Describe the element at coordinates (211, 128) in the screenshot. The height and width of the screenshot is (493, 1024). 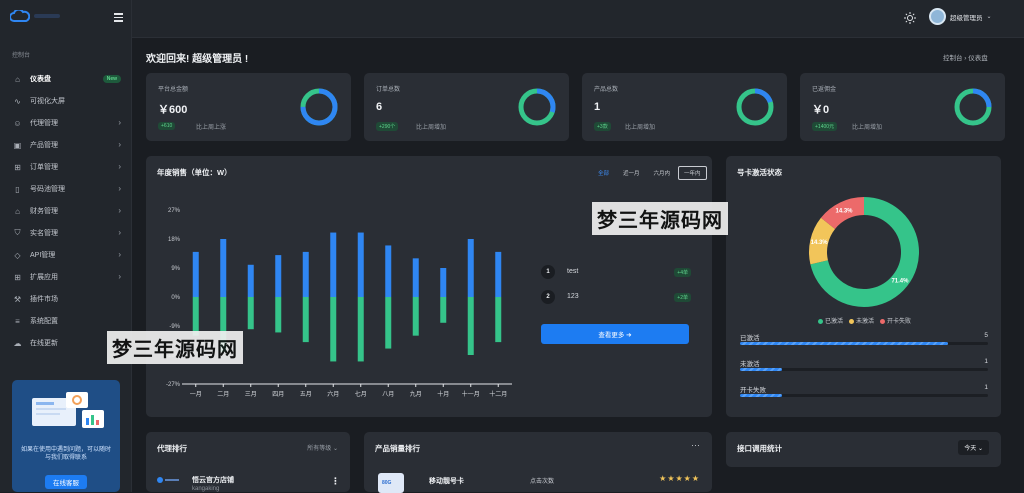
I see `stat-compare: 比上周上涨` at that location.